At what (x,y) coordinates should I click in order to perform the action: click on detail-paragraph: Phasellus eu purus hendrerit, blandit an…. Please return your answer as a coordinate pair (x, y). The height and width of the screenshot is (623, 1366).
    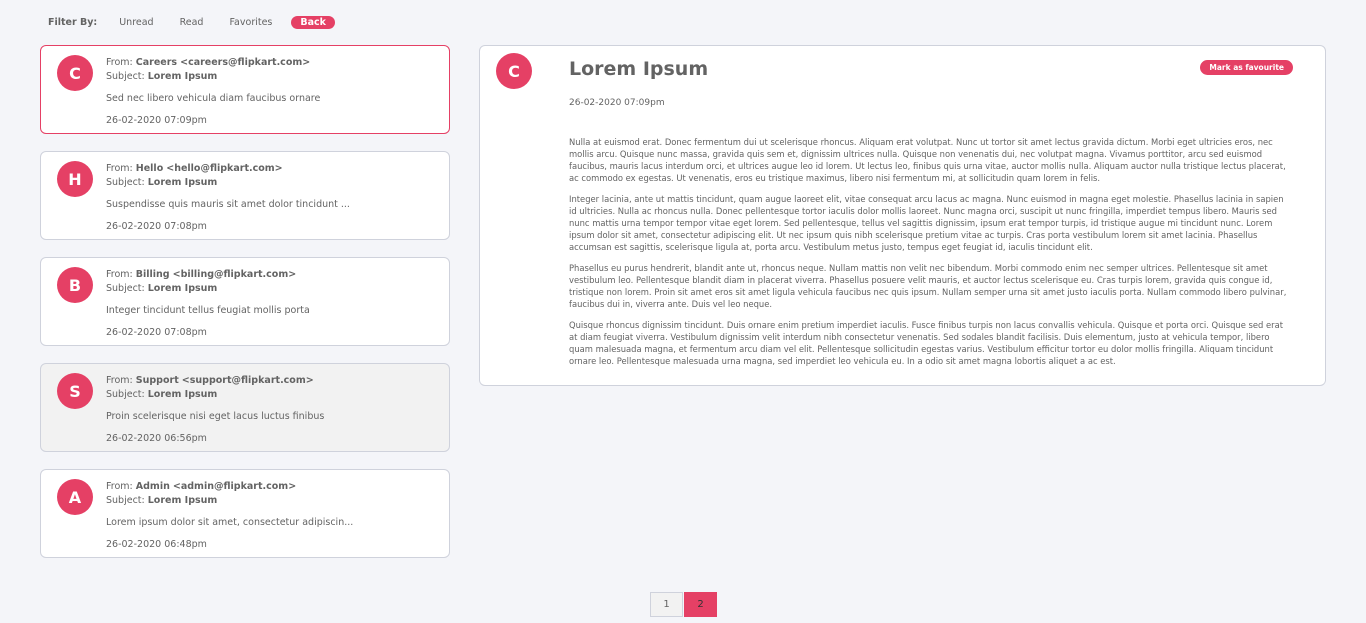
    Looking at the image, I should click on (928, 286).